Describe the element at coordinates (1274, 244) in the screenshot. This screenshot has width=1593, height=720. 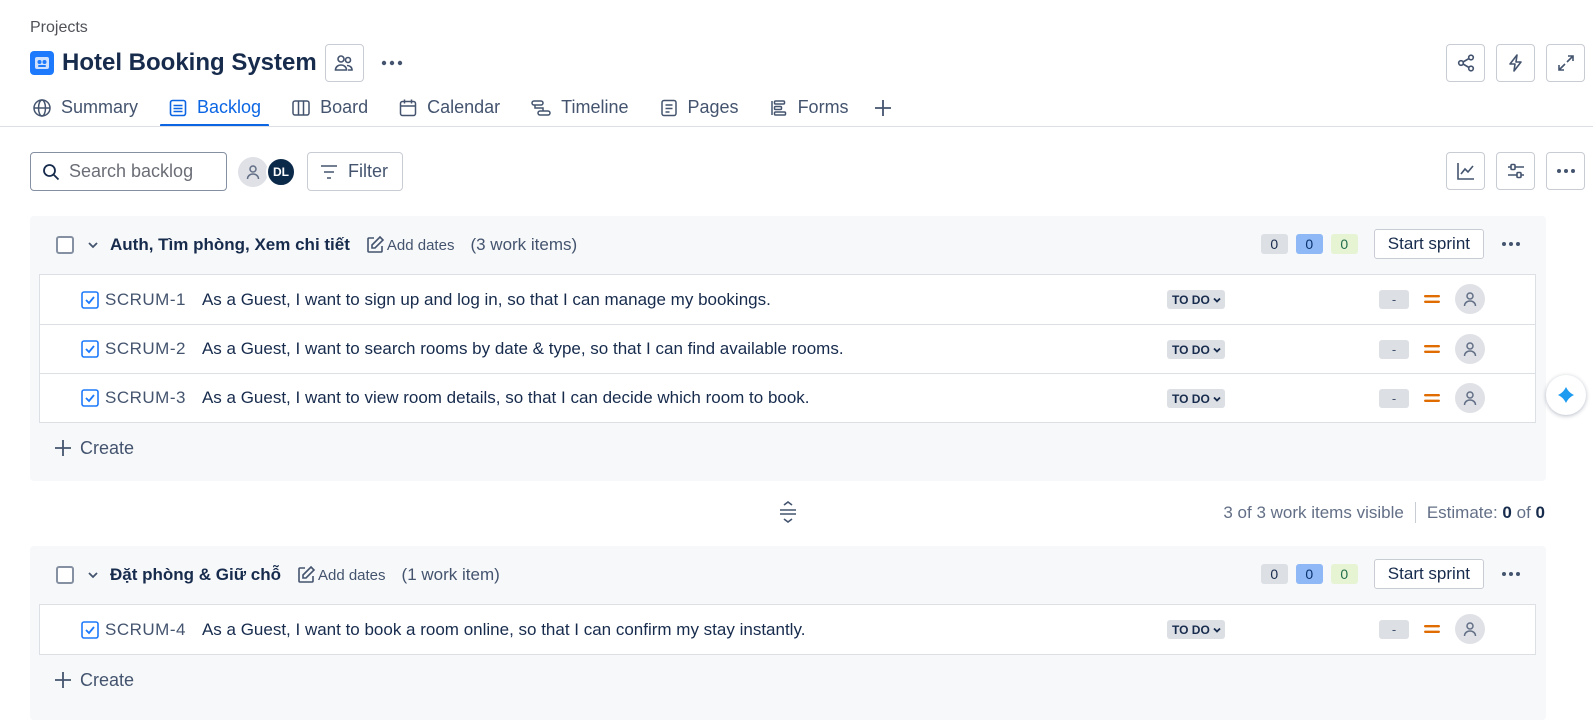
I see `status-count-todo: 0` at that location.